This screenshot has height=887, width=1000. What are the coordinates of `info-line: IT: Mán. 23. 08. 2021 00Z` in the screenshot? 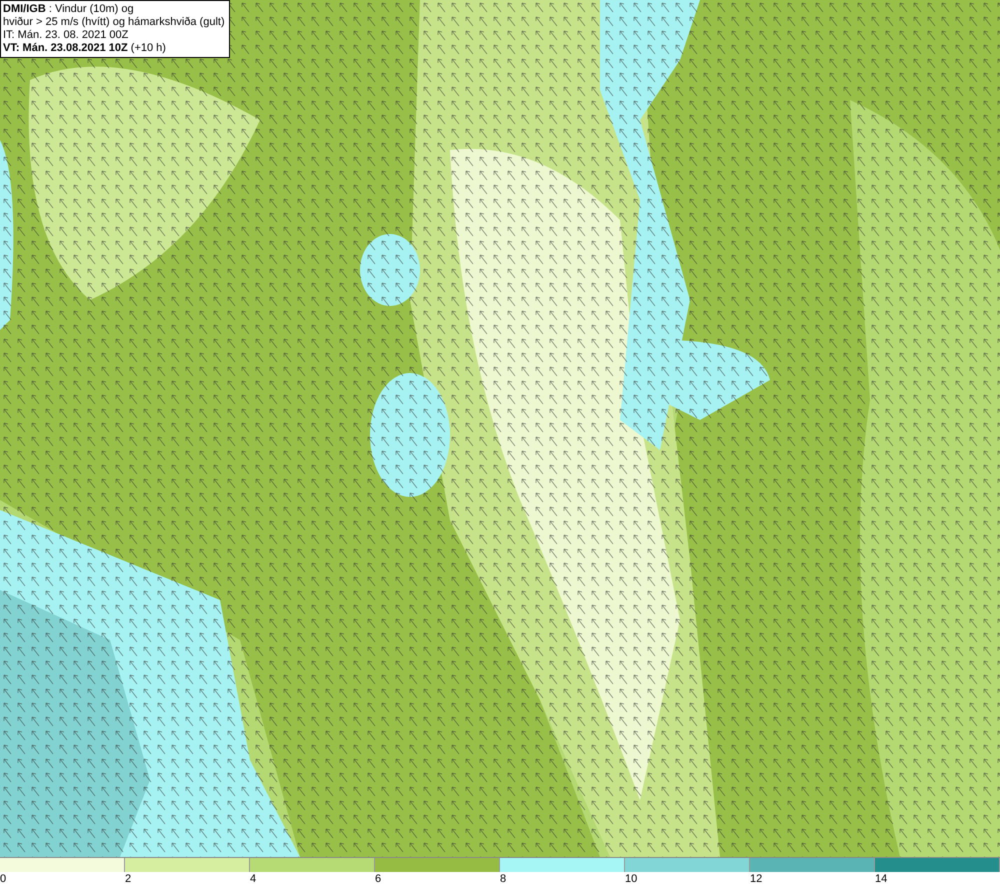 It's located at (66, 35).